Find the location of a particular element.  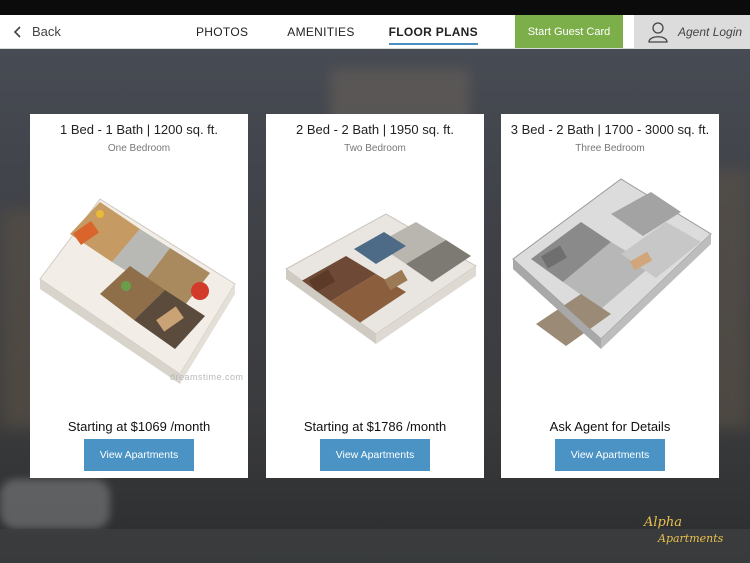

logo-line-1: Alpha is located at coordinates (663, 522).